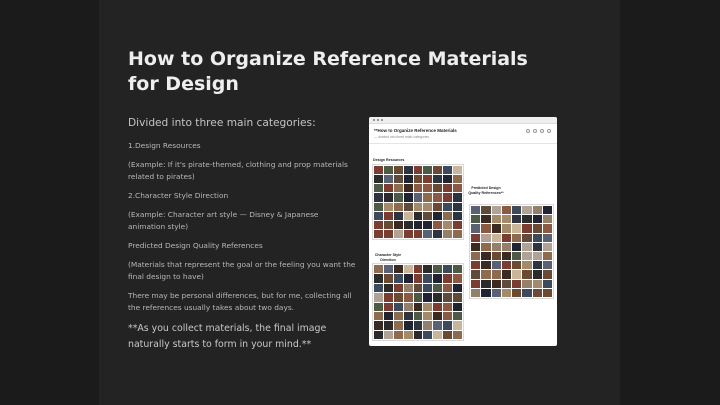 The image size is (720, 405). What do you see at coordinates (511, 251) in the screenshot?
I see `predicted-quality-panel` at bounding box center [511, 251].